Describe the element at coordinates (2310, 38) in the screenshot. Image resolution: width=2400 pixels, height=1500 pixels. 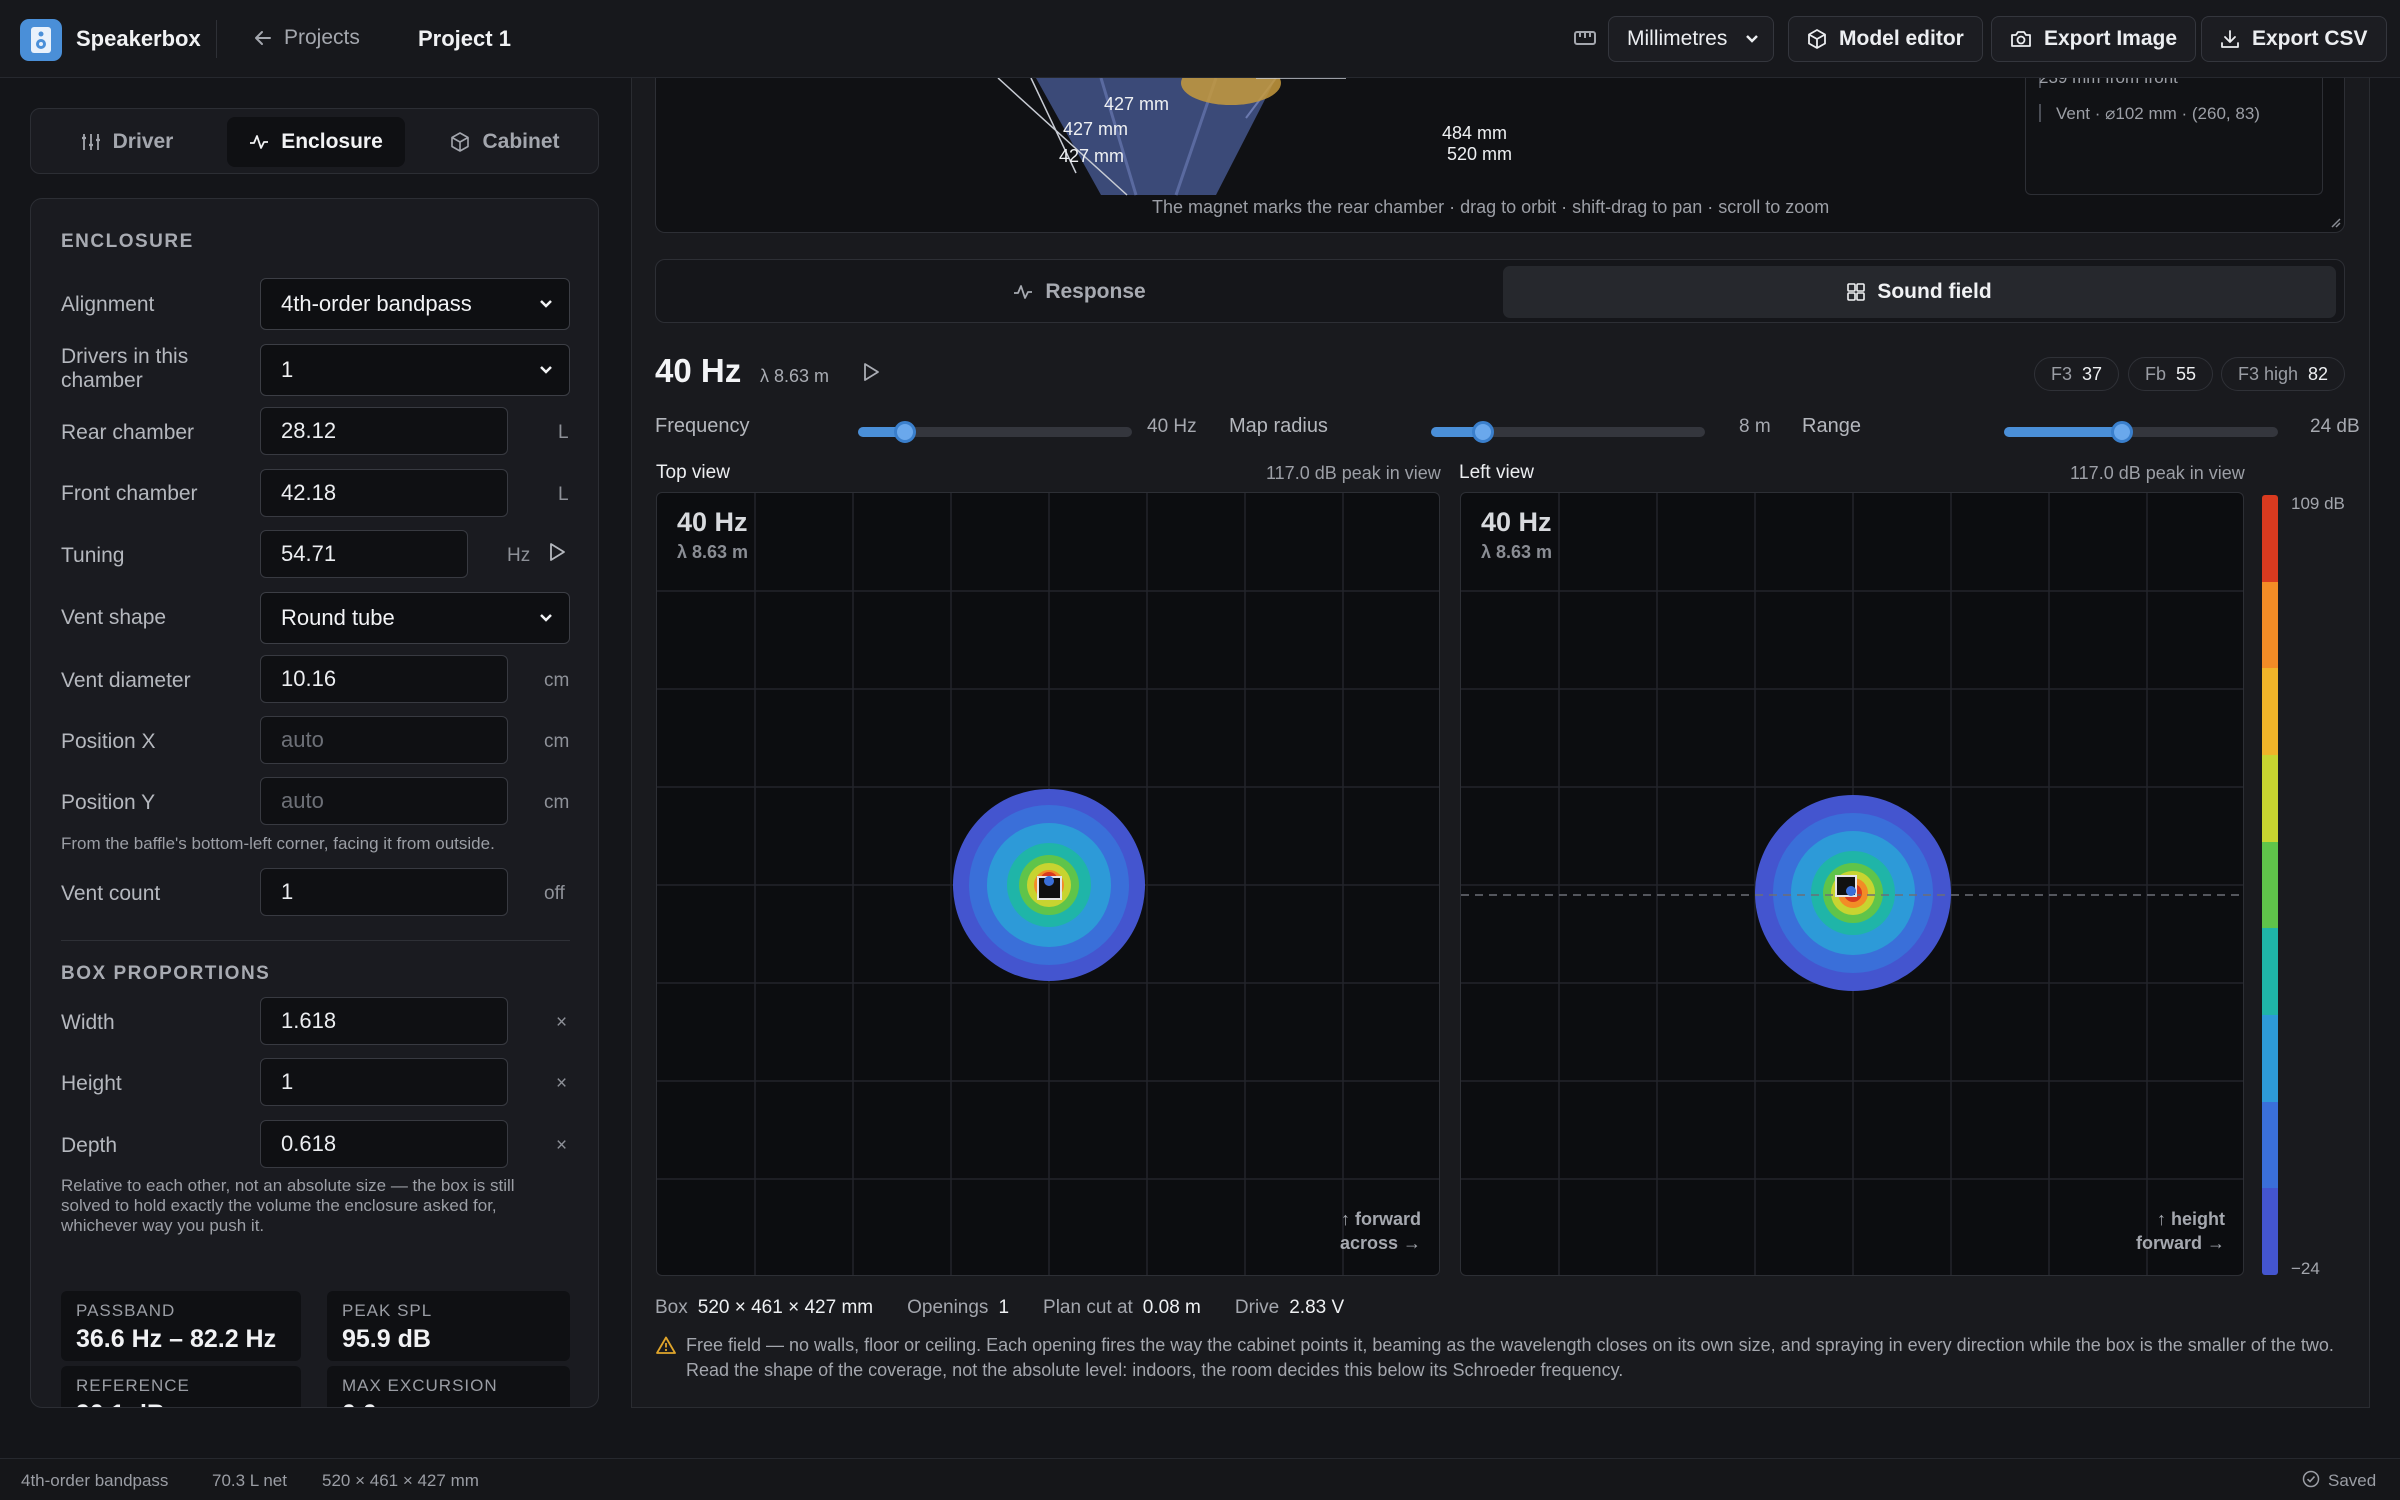
I see `export-csv-label: Export CSV` at that location.